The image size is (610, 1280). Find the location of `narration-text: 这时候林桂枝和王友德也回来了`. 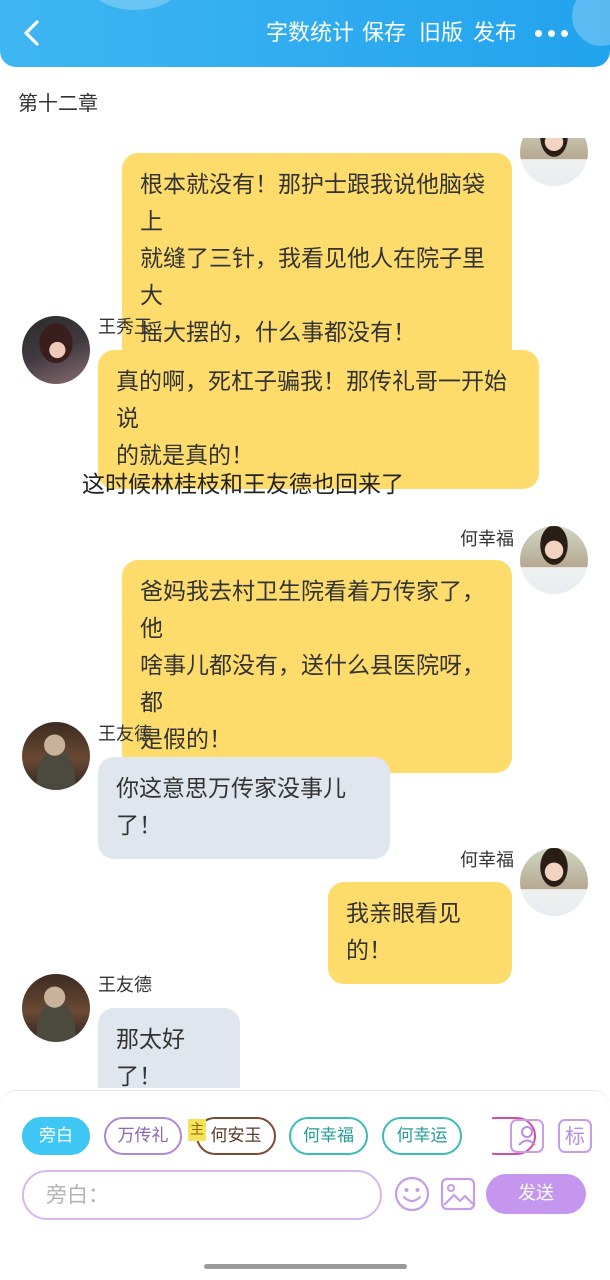

narration-text: 这时候林桂枝和王友德也回来了 is located at coordinates (243, 485).